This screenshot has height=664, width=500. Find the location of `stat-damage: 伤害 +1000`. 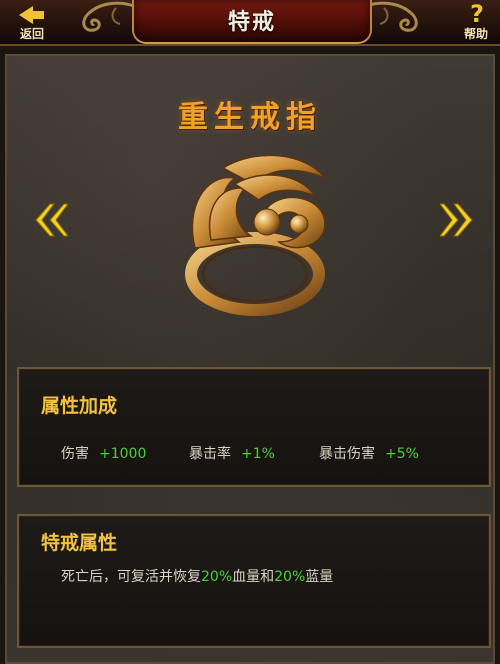

stat-damage: 伤害 +1000 is located at coordinates (103, 453).